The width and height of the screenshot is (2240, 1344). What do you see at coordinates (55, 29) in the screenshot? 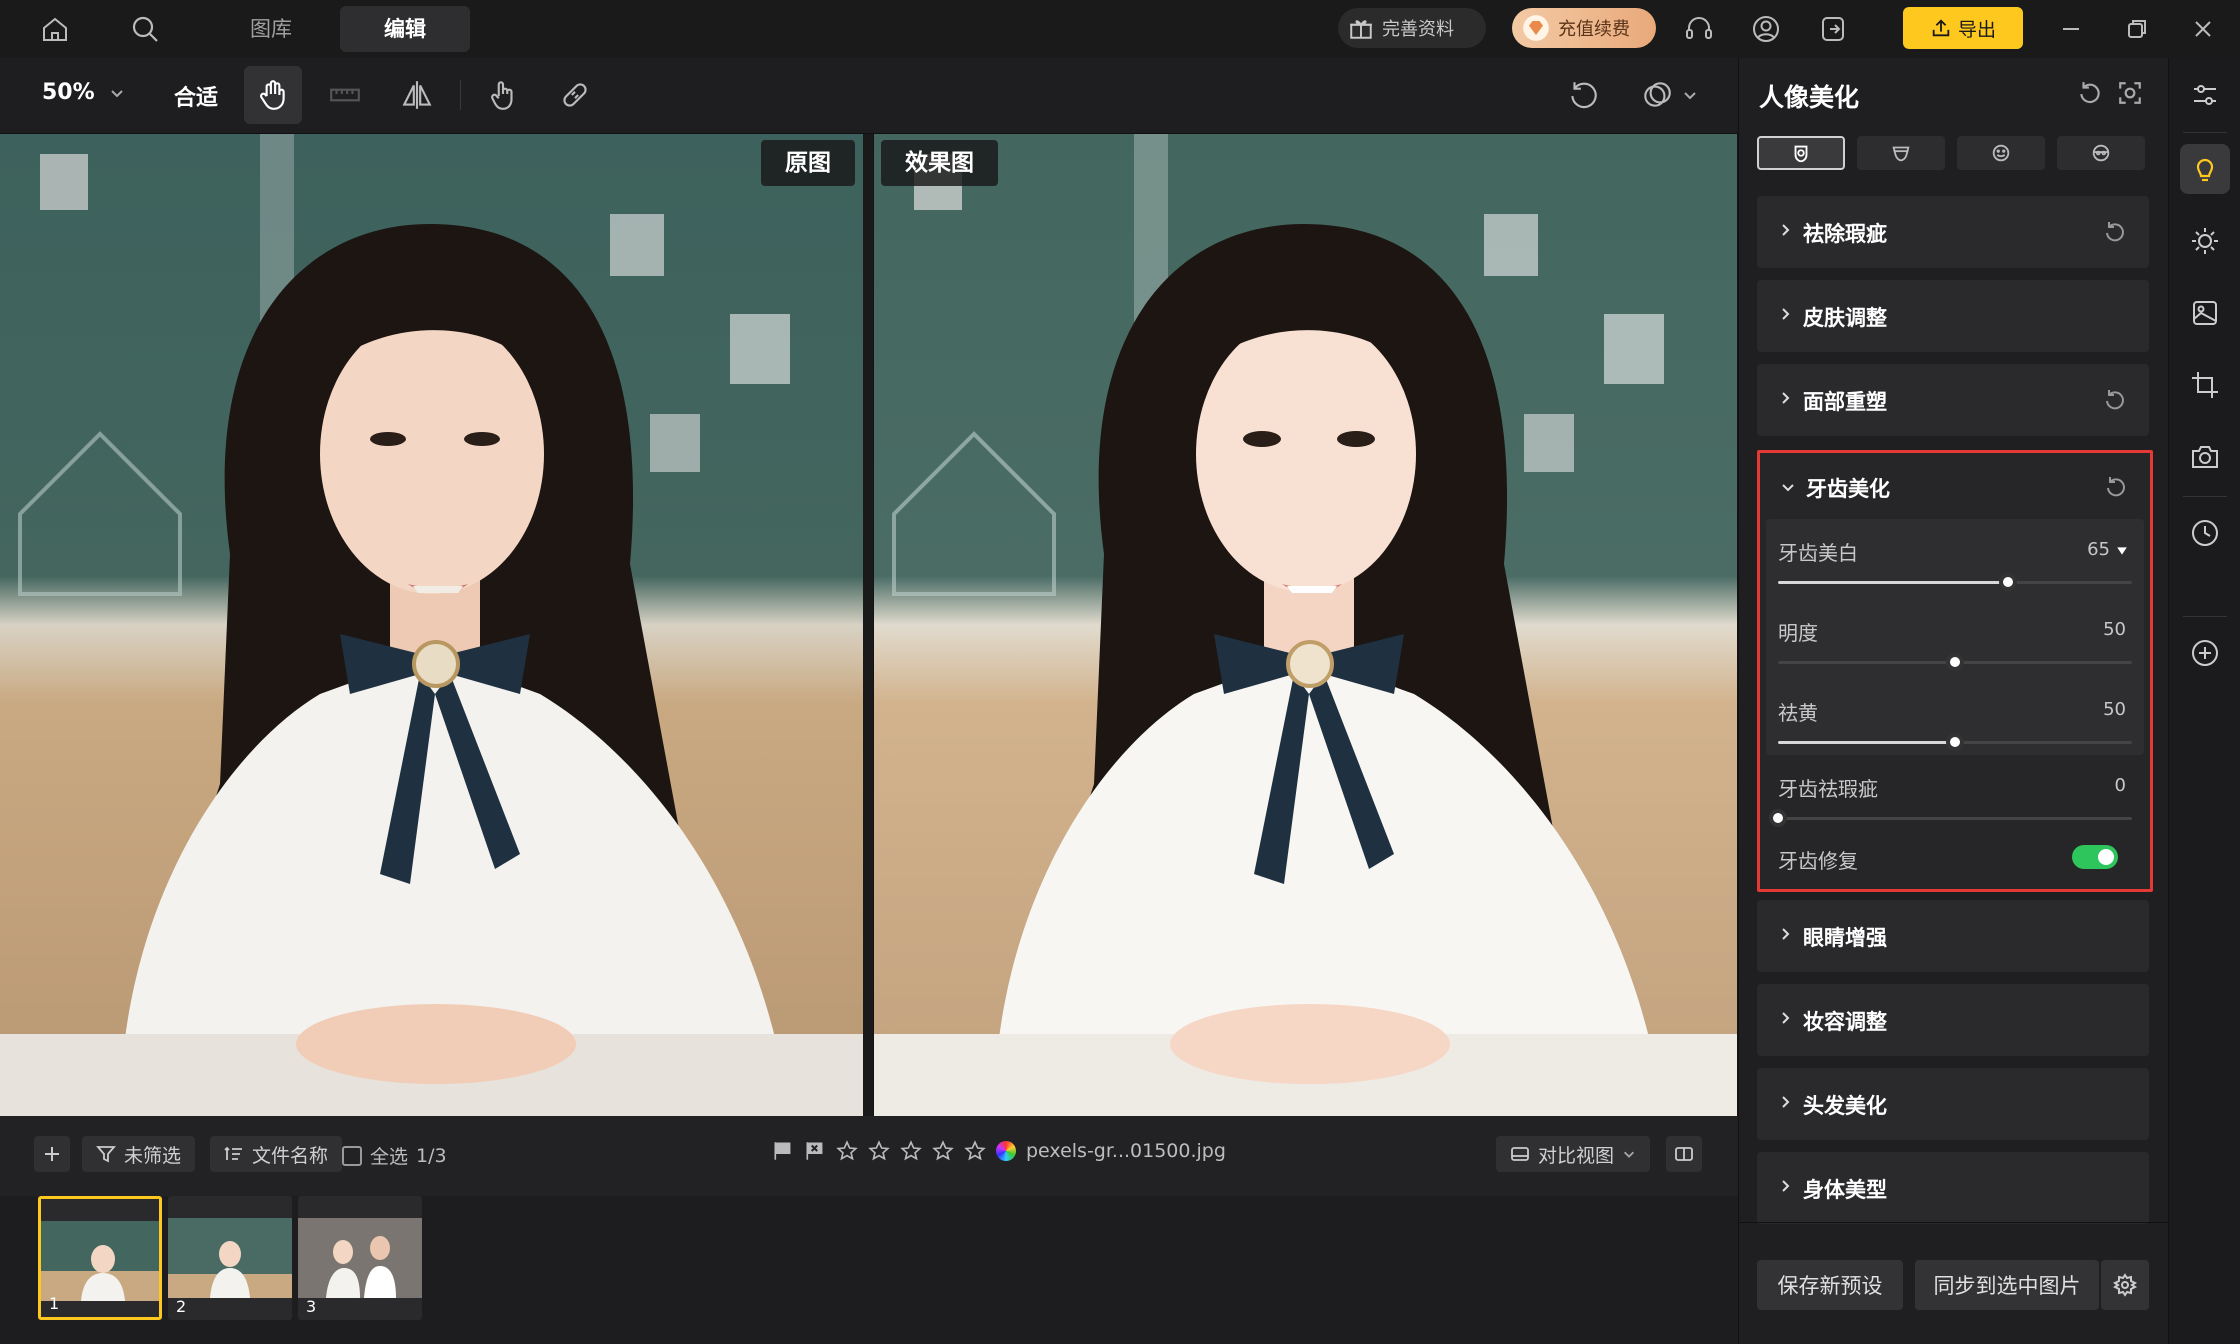
I see `home-icon` at bounding box center [55, 29].